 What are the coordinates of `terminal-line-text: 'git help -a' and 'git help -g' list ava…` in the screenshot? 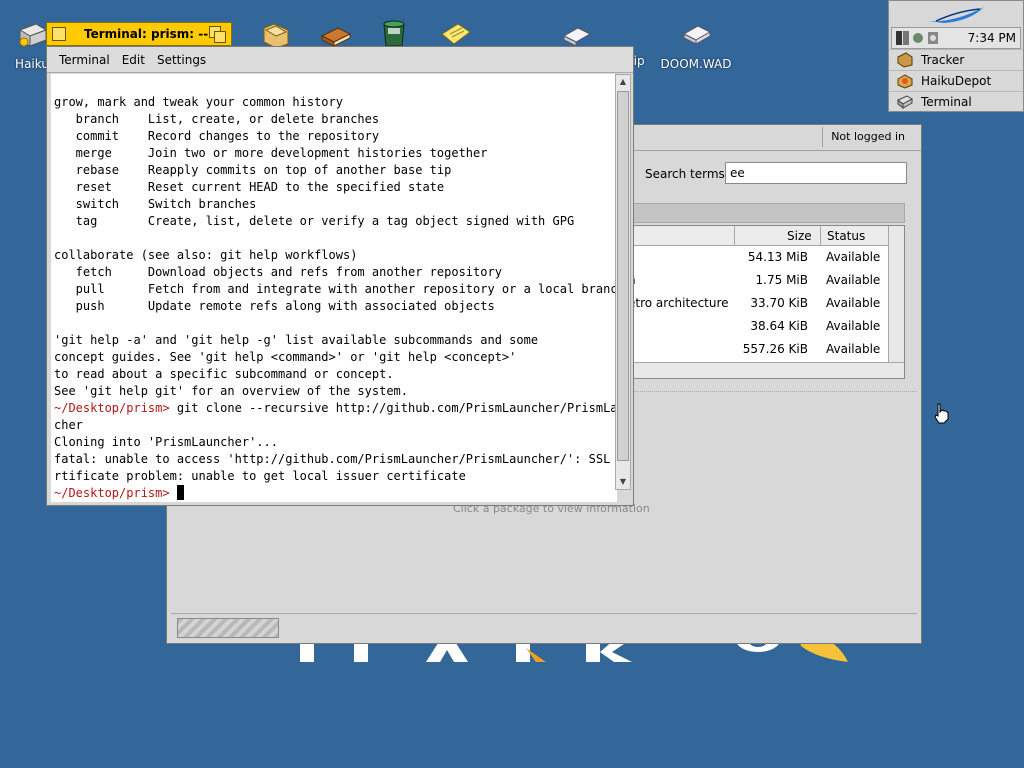 It's located at (296, 340).